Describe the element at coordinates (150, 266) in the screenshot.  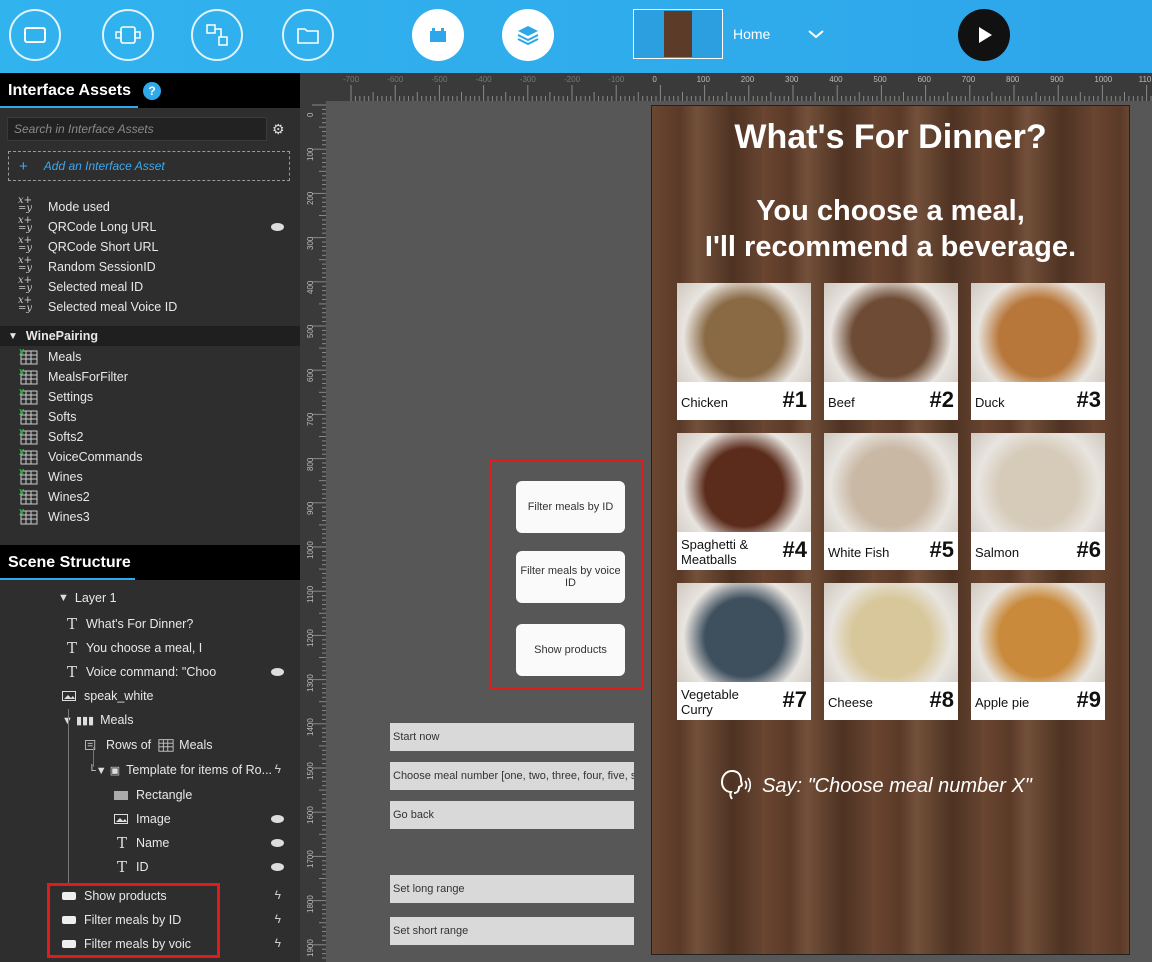
I see `variable-row: x+ =y Random SessionID` at that location.